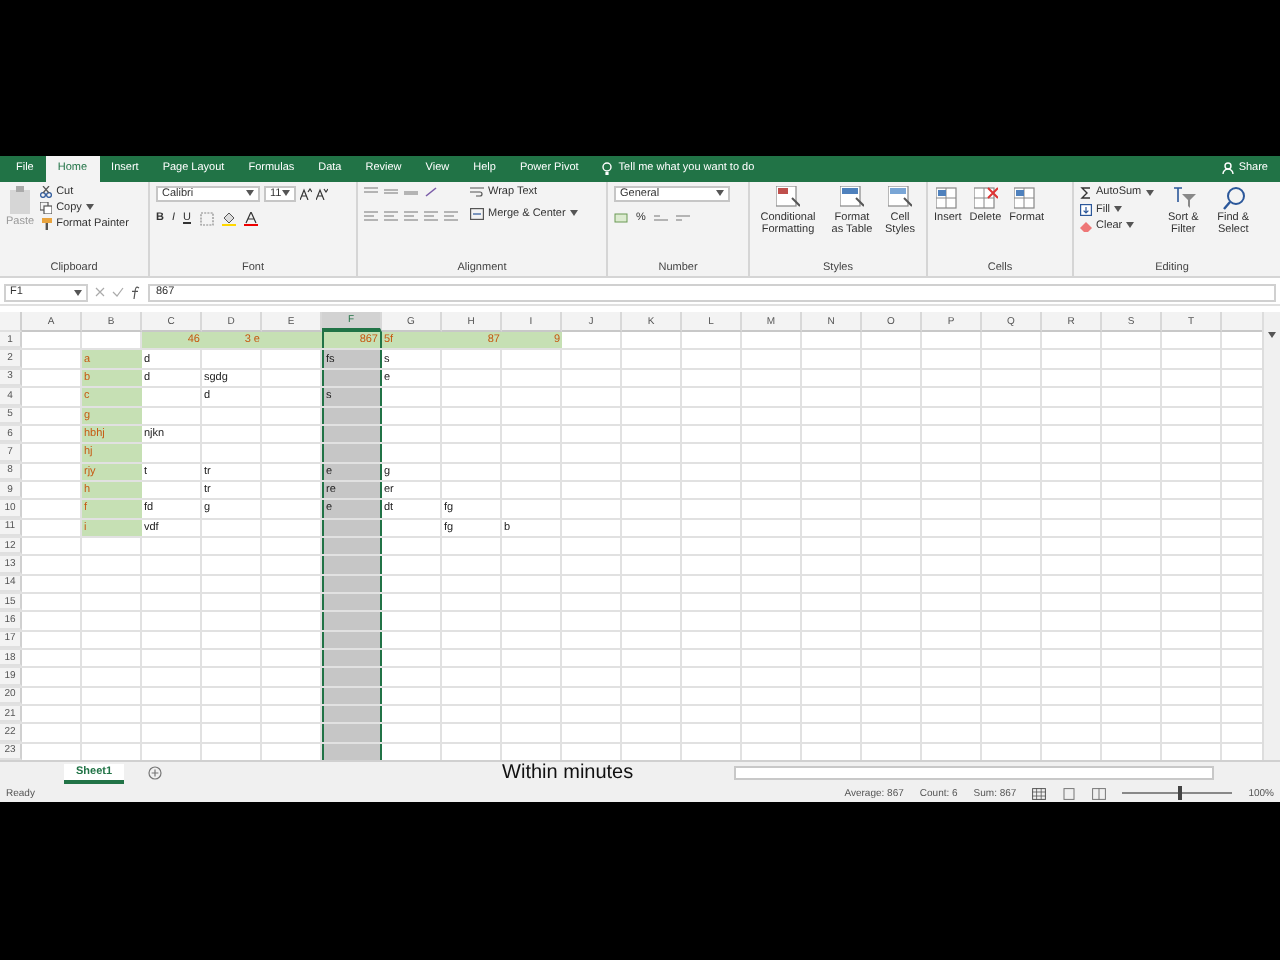  I want to click on search-icon, so click(1233, 197).